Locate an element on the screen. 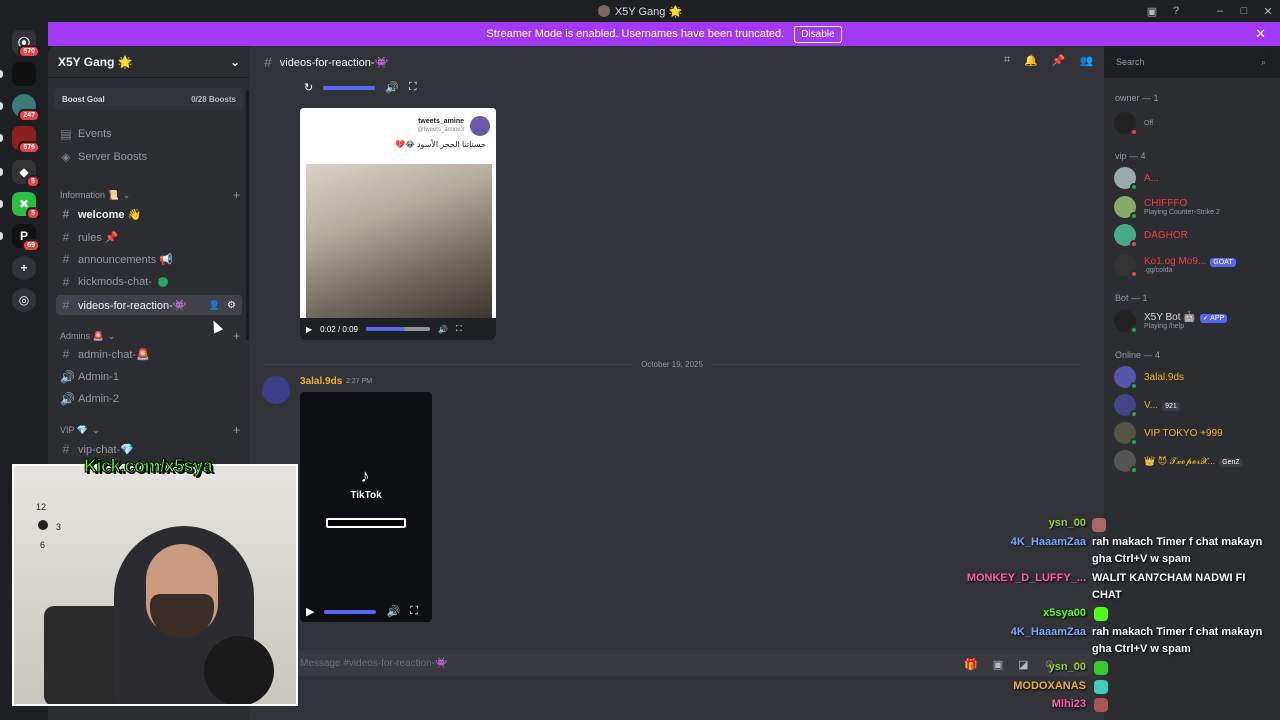  server-header: X5Y Gang 🌟 ⌄ is located at coordinates (149, 62).